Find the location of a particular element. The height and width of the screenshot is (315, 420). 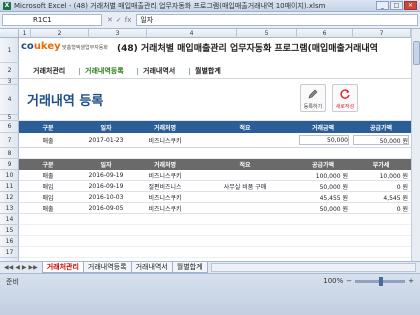

tab-navigation: ◀◀ ◀ ▶ ▶▶ is located at coordinates (21, 267).